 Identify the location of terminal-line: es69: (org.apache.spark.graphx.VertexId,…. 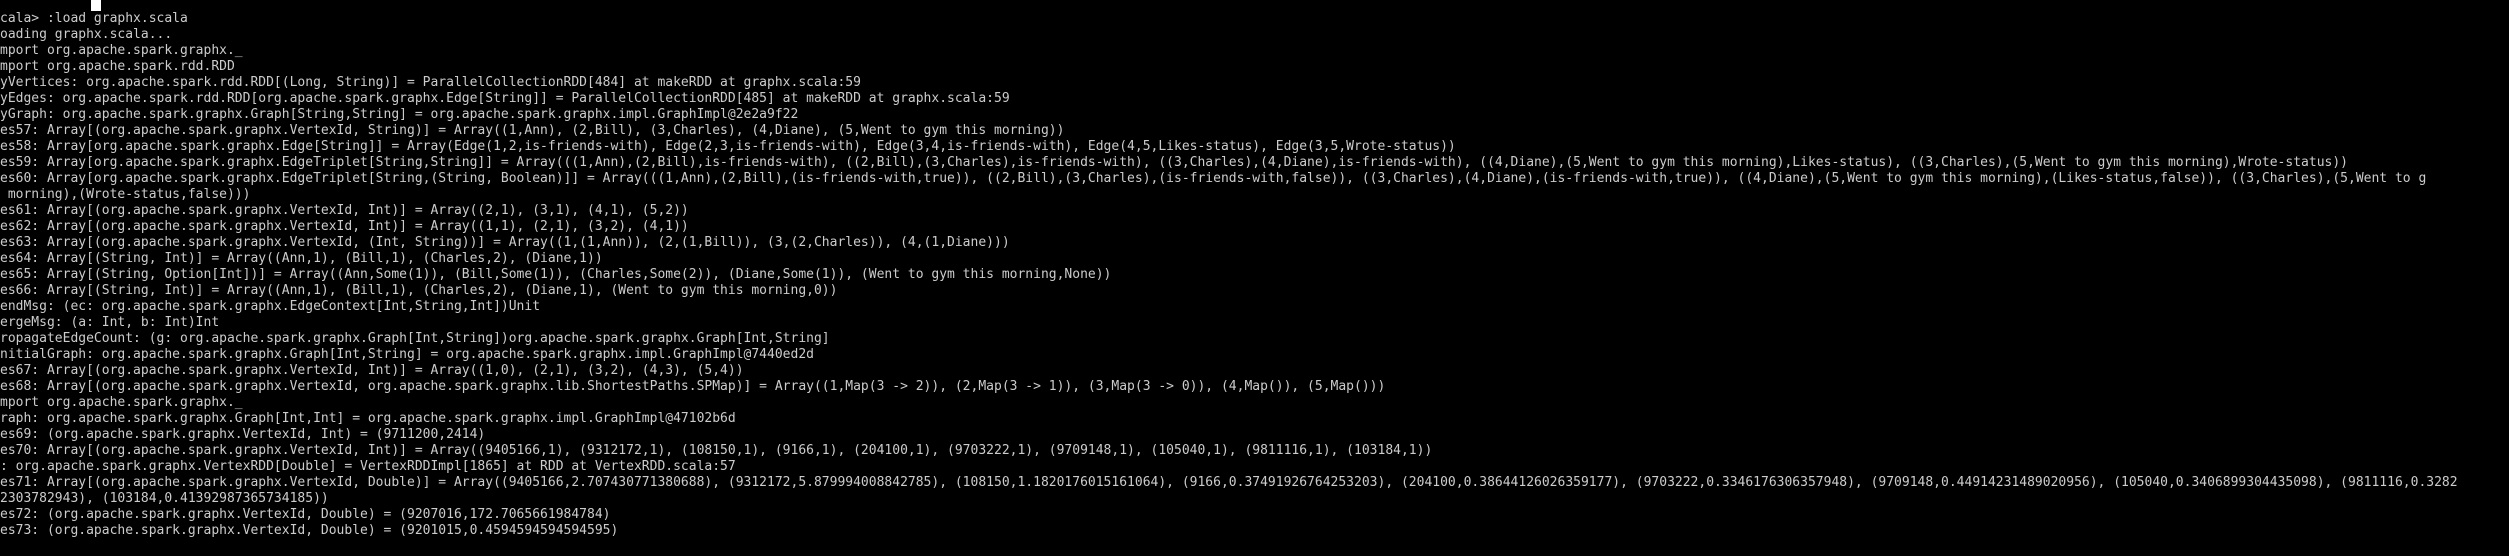
(243, 434).